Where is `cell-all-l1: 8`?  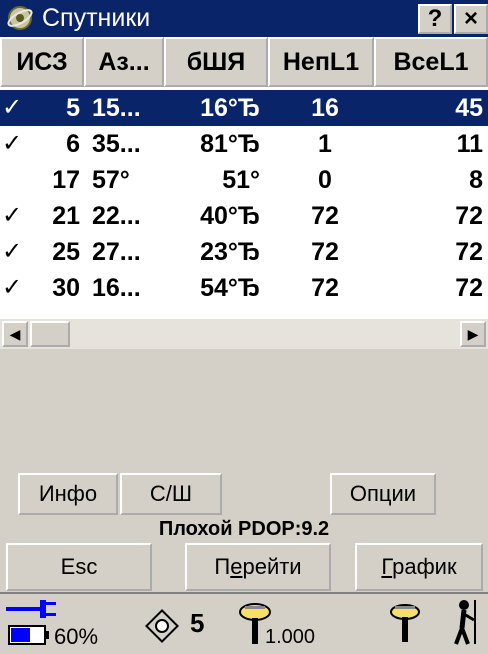 cell-all-l1: 8 is located at coordinates (476, 180).